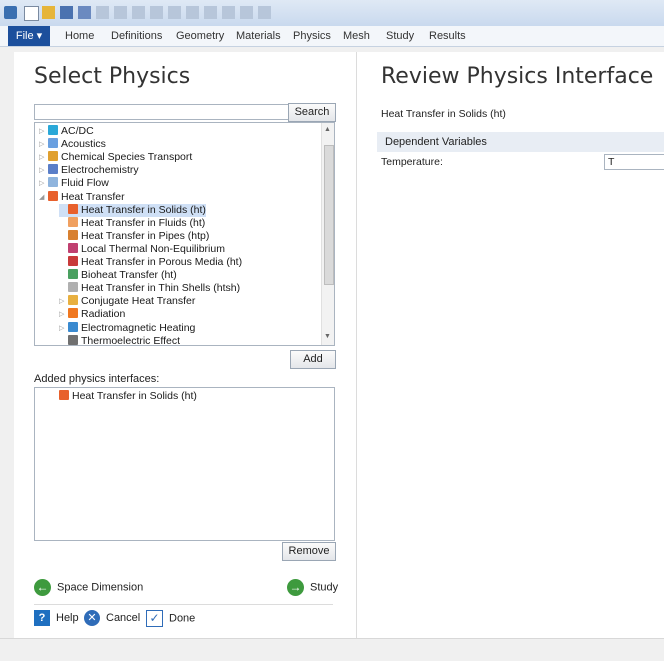 This screenshot has width=664, height=661. What do you see at coordinates (120, 12) in the screenshot?
I see `undo-icon` at bounding box center [120, 12].